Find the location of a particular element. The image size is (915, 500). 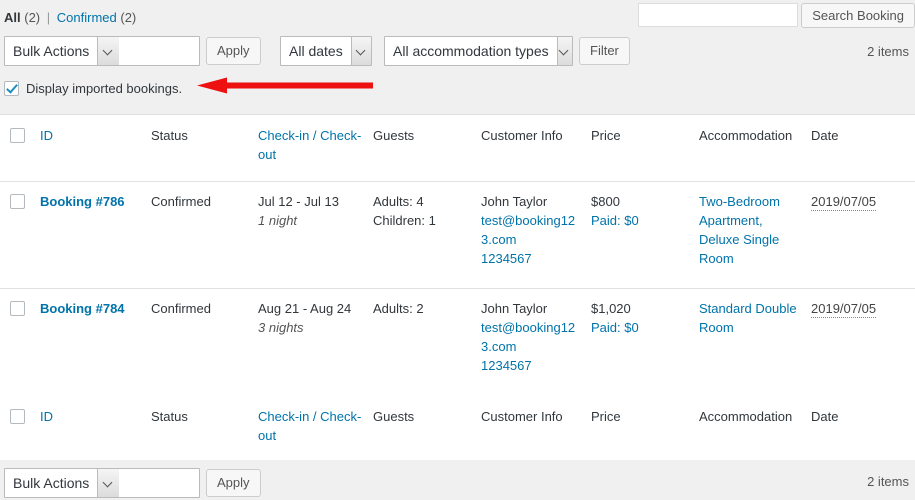

display-imported-bookings-label: Display imported bookings. is located at coordinates (104, 88).